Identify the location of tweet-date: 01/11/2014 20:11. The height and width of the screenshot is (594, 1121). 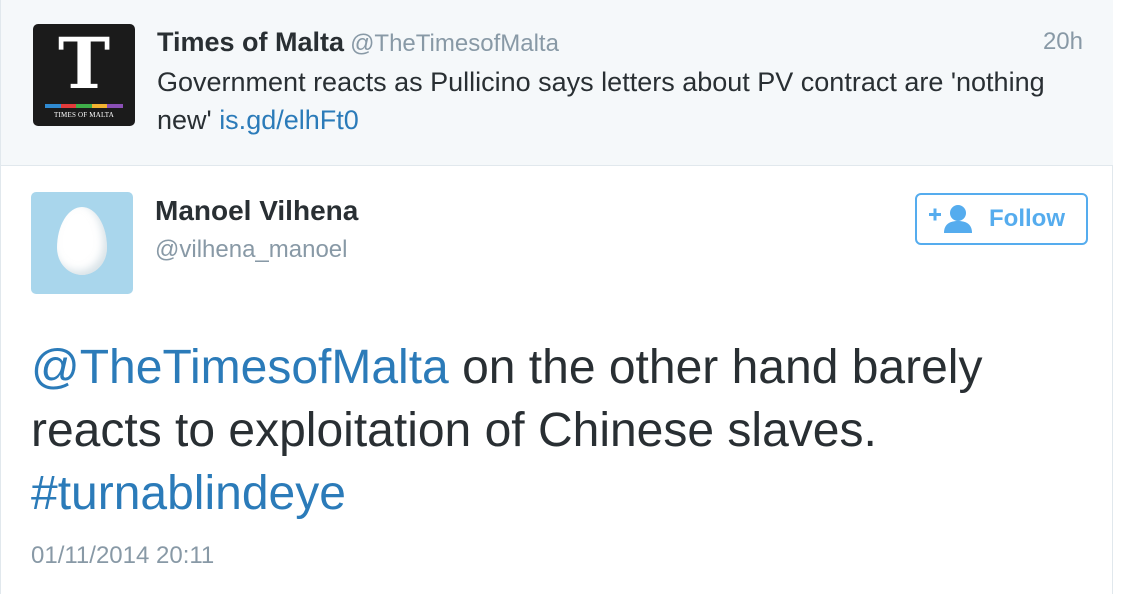
(122, 556).